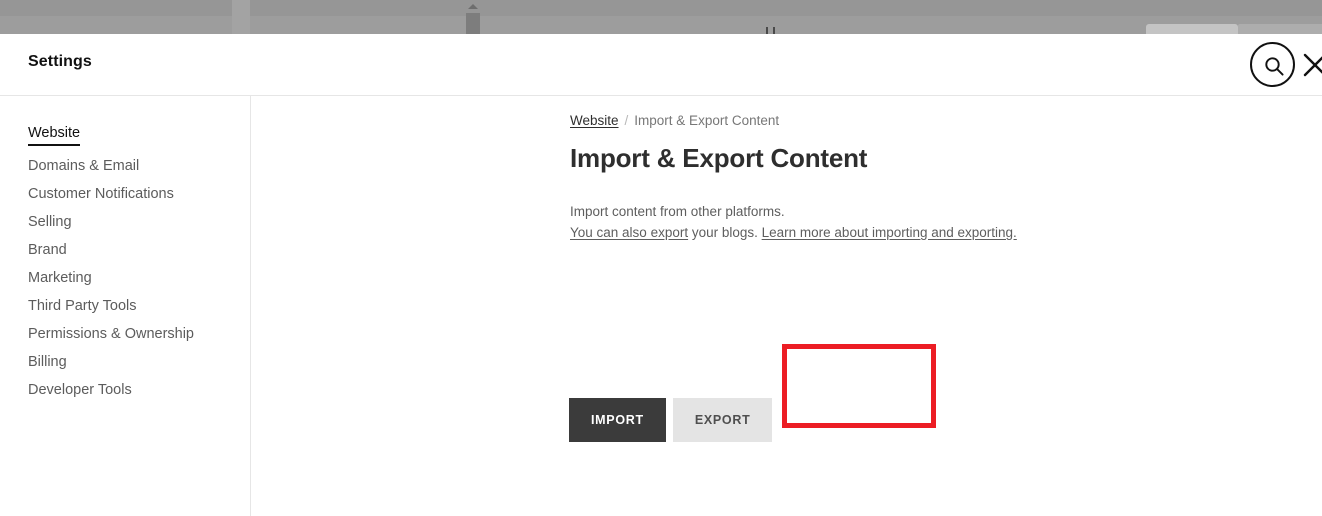  Describe the element at coordinates (719, 158) in the screenshot. I see `content-heading: Import & Export Content` at that location.